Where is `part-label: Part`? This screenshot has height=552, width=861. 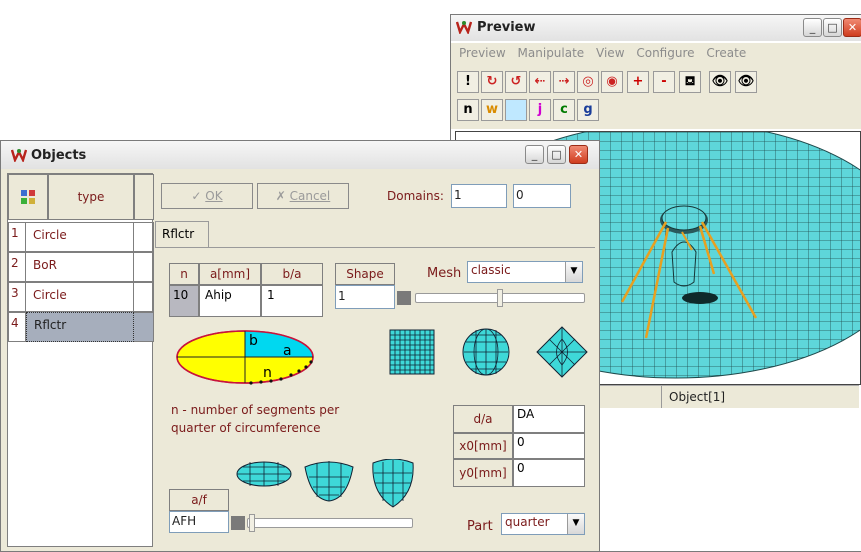 part-label: Part is located at coordinates (480, 526).